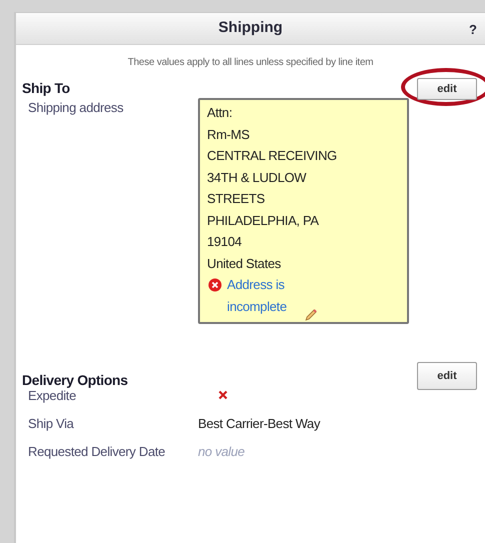 The width and height of the screenshot is (485, 543). What do you see at coordinates (250, 63) in the screenshot?
I see `info-note: These values apply to all lines unless specified by line item` at bounding box center [250, 63].